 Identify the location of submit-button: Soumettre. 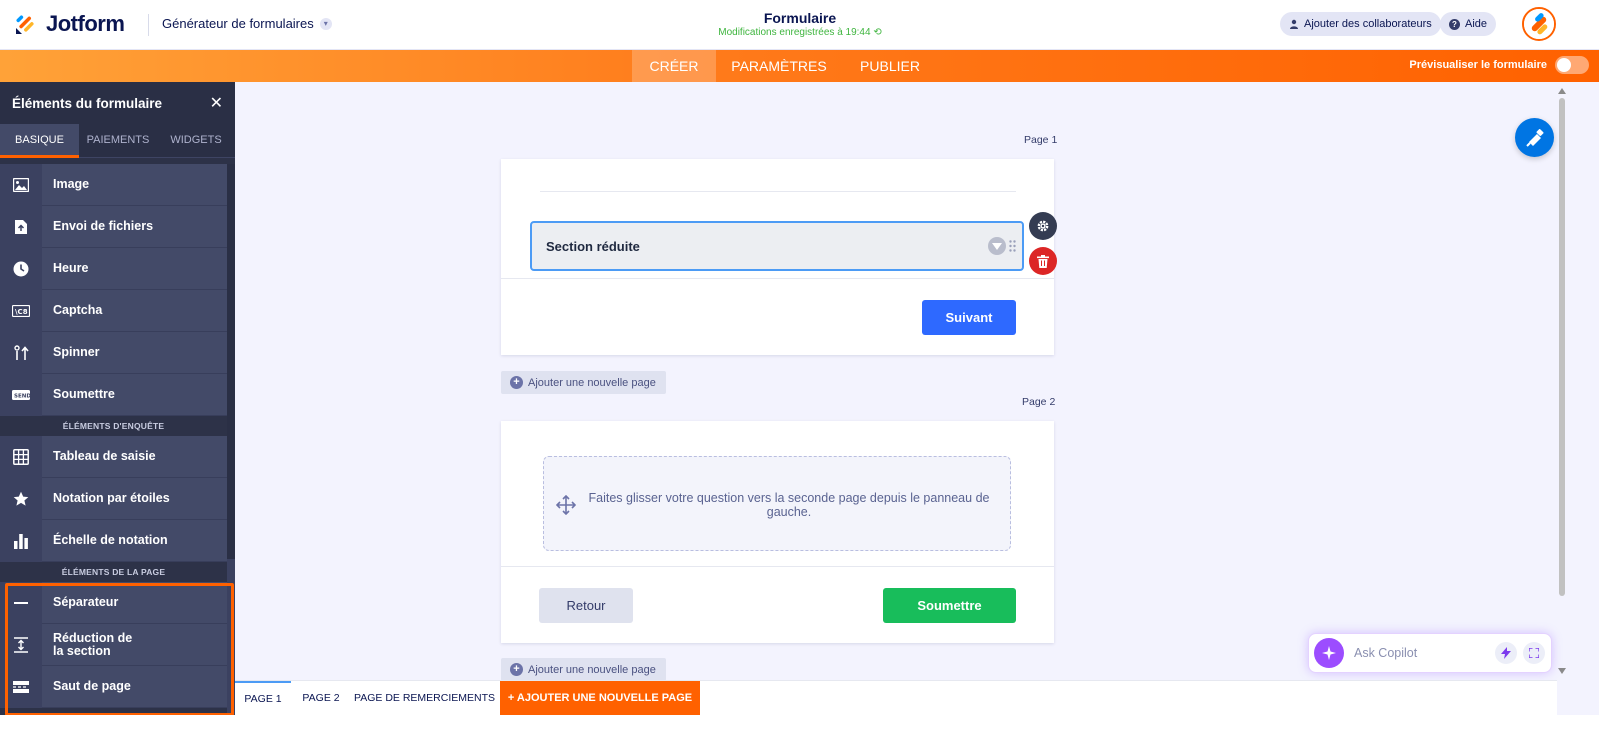
(949, 605).